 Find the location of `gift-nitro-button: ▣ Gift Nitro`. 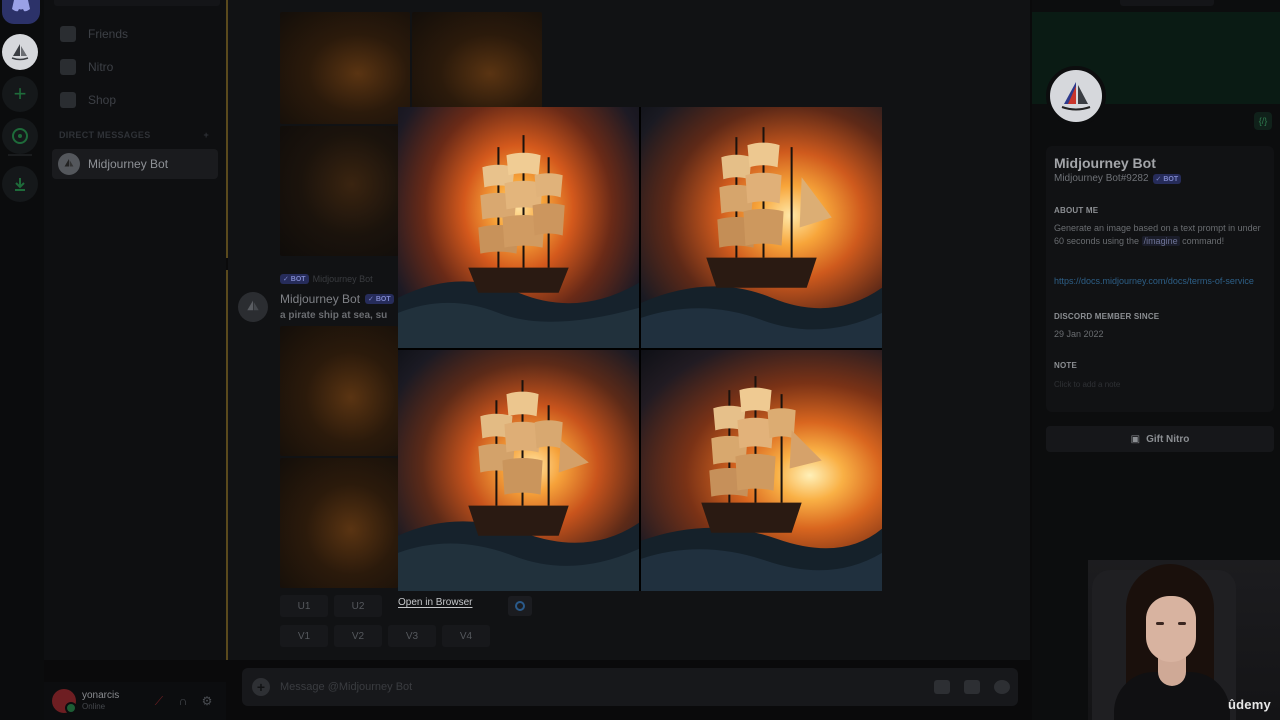

gift-nitro-button: ▣ Gift Nitro is located at coordinates (1160, 439).